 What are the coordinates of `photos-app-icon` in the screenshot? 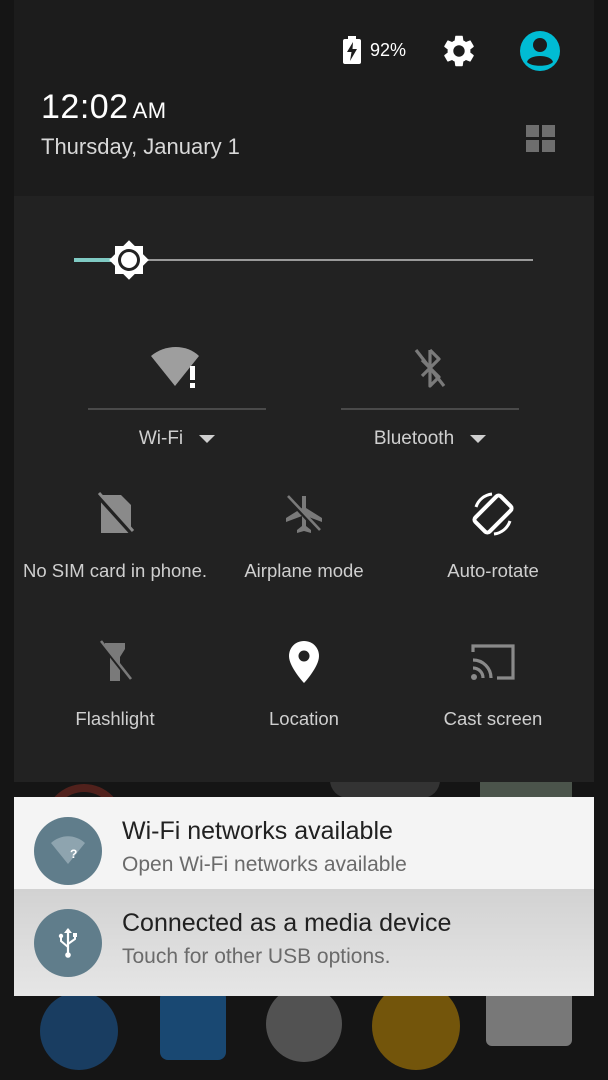 It's located at (529, 1018).